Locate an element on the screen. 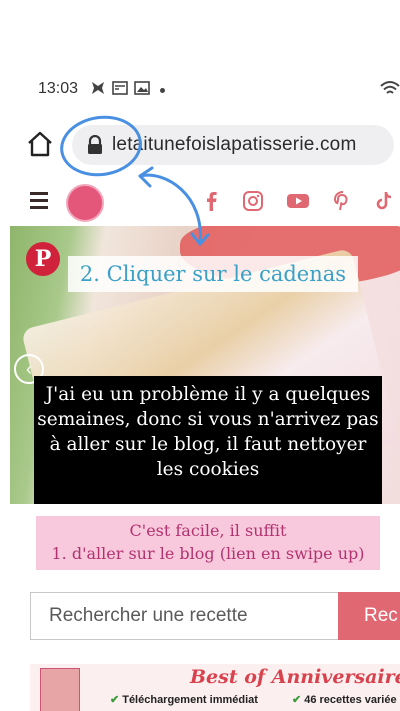 This screenshot has height=711, width=400. gallery-icon is located at coordinates (142, 88).